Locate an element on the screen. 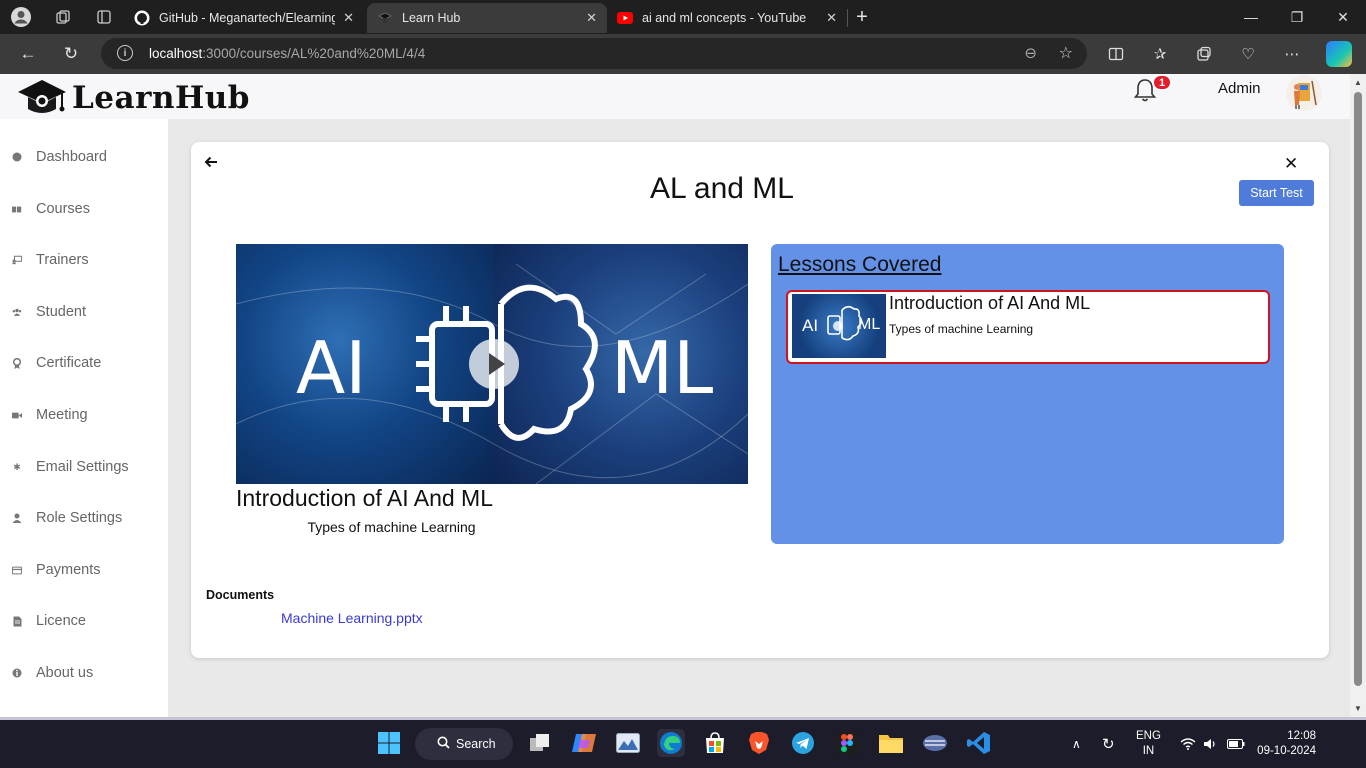  taskbar-clock: 12:08 09-10-2024 is located at coordinates (1286, 744).